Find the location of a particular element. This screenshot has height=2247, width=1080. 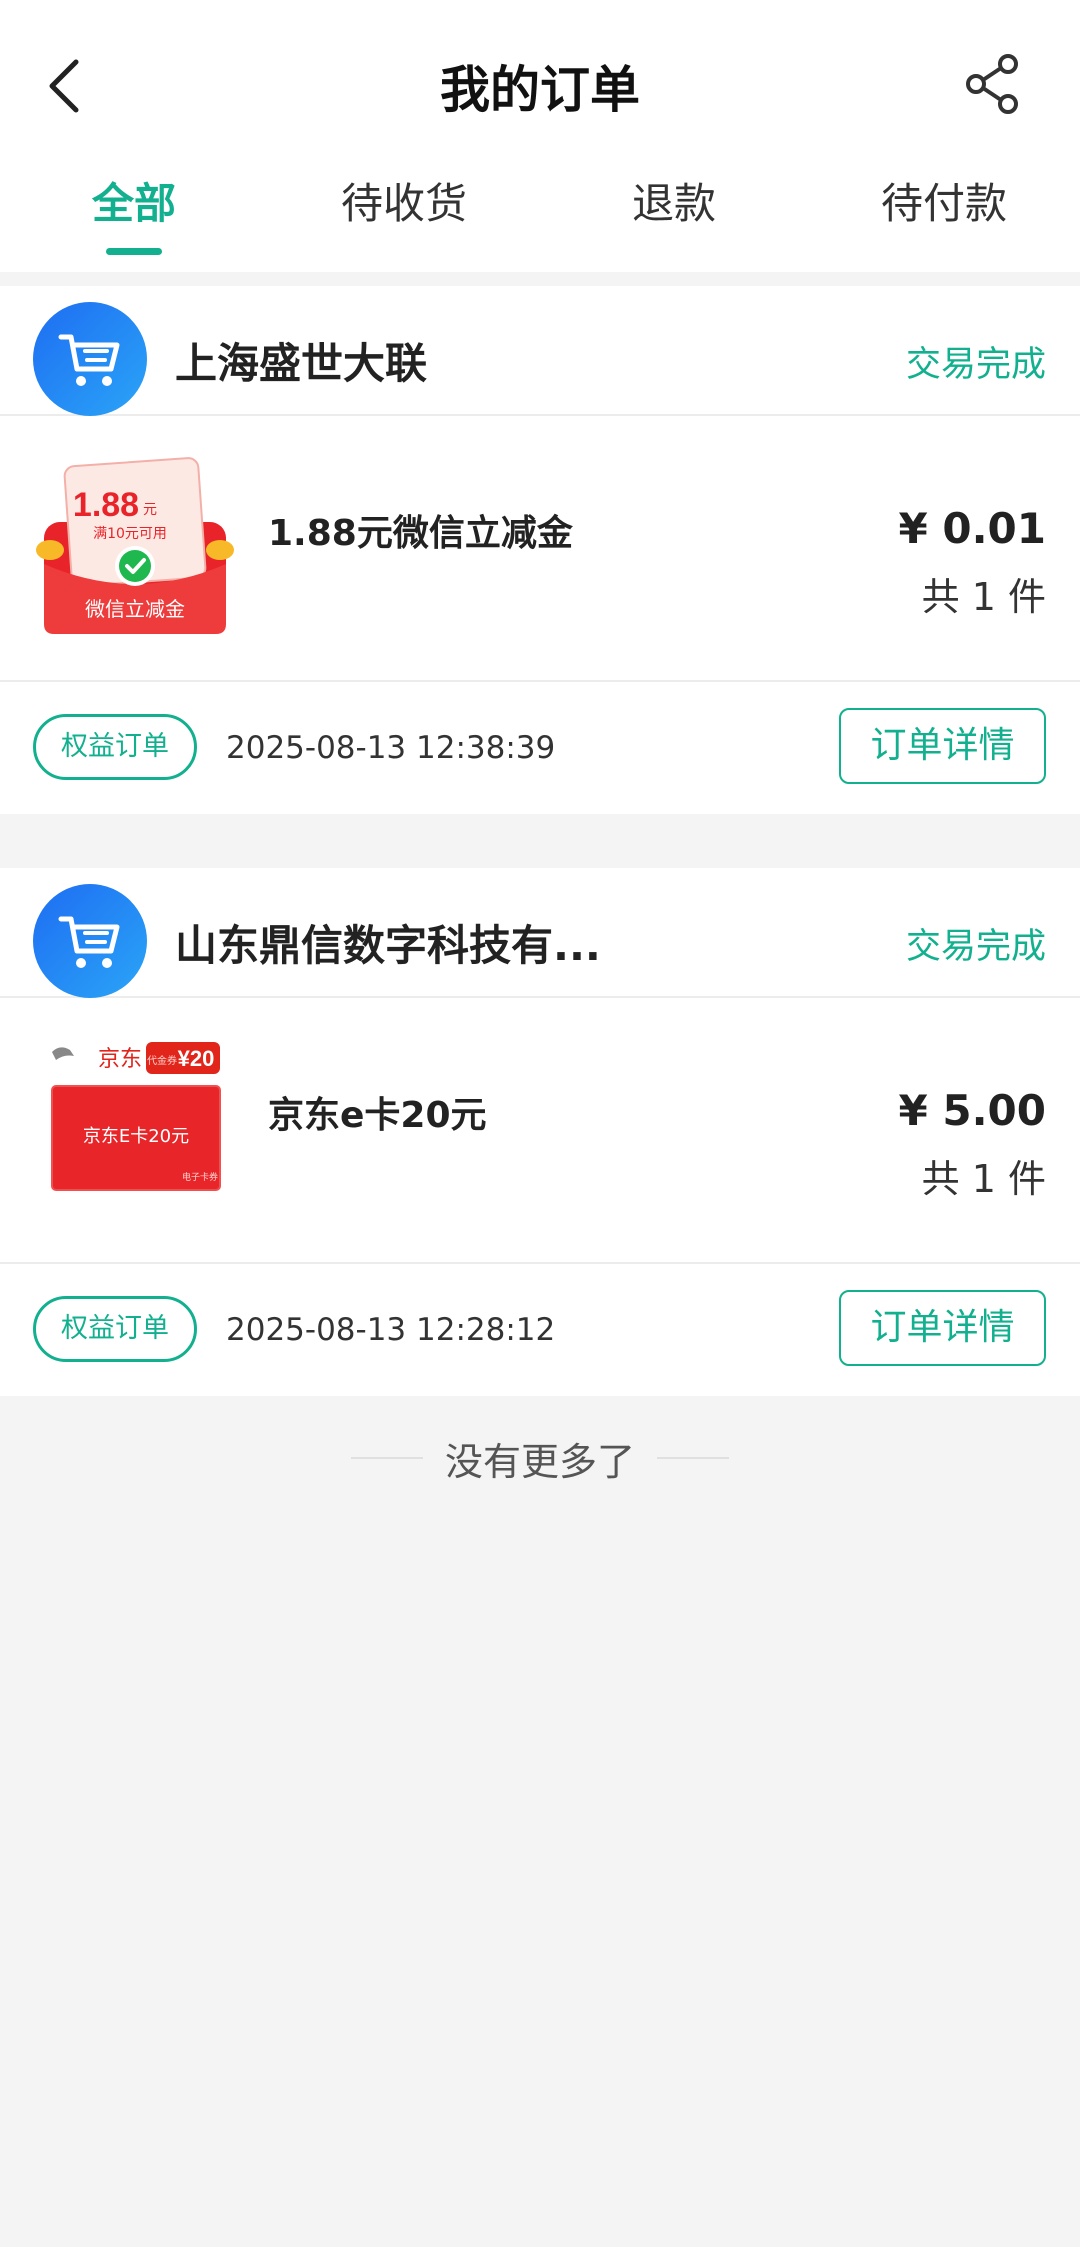

jd-ecard-image: 京东 代金券 ¥20 京东E卡20元 电子卡券 is located at coordinates (136, 1116).